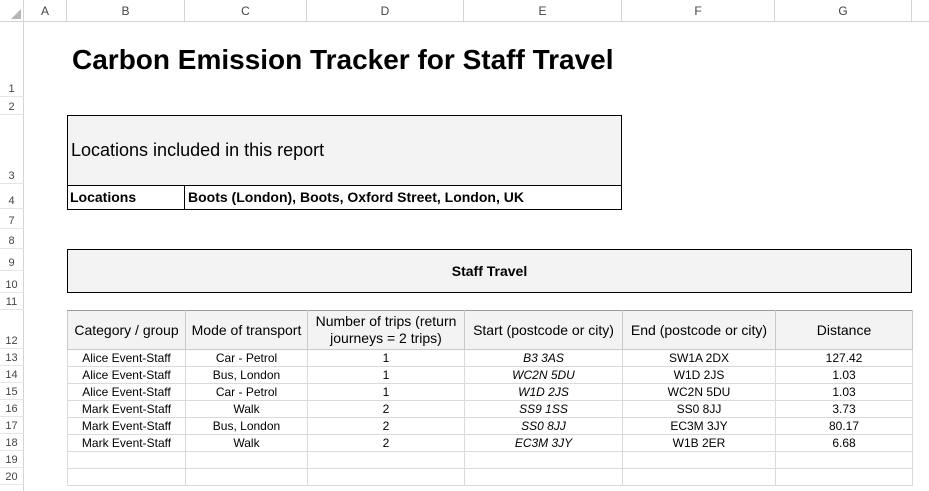 This screenshot has width=929, height=491. I want to click on row-header-13: 13, so click(12, 357).